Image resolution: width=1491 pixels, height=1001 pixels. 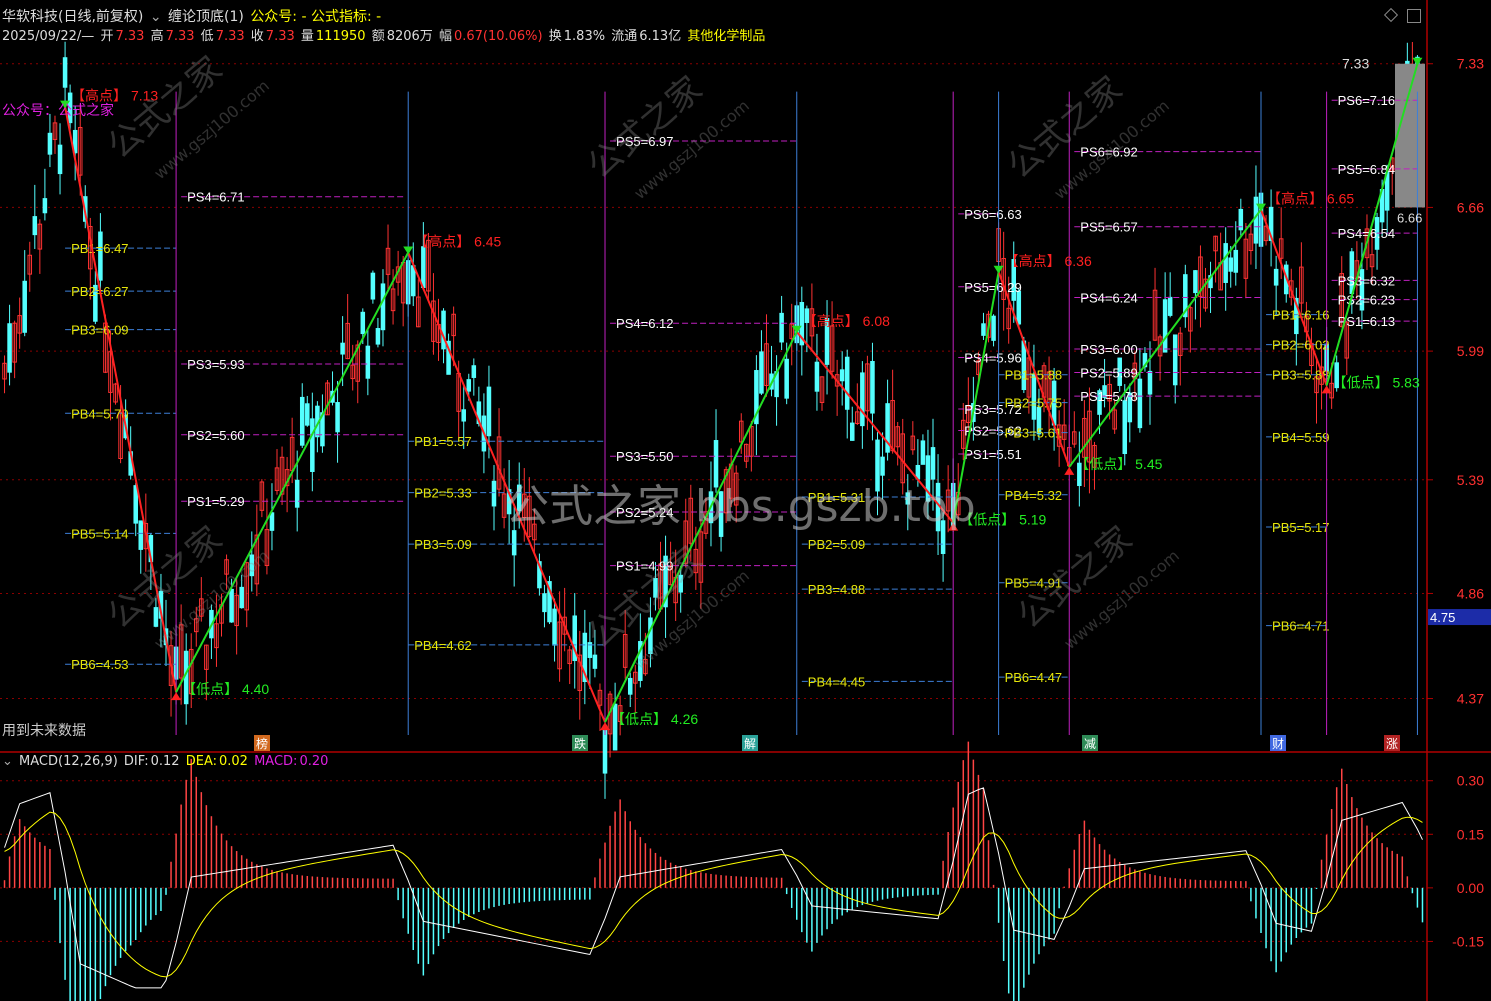 What do you see at coordinates (1470, 593) in the screenshot?
I see `price-tick-label: 4.86` at bounding box center [1470, 593].